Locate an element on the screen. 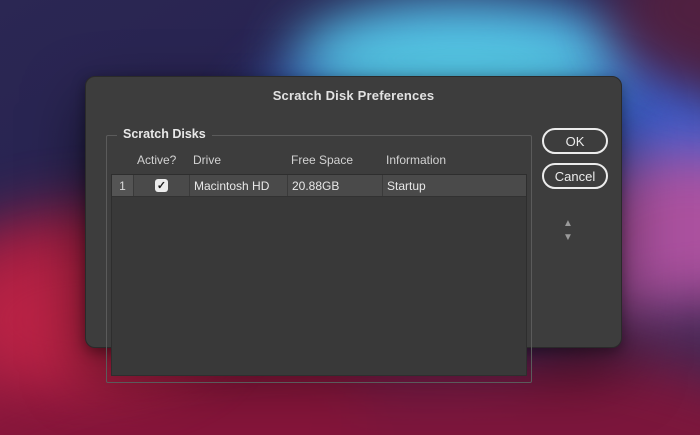  drive-cell: Macintosh HD is located at coordinates (239, 185).